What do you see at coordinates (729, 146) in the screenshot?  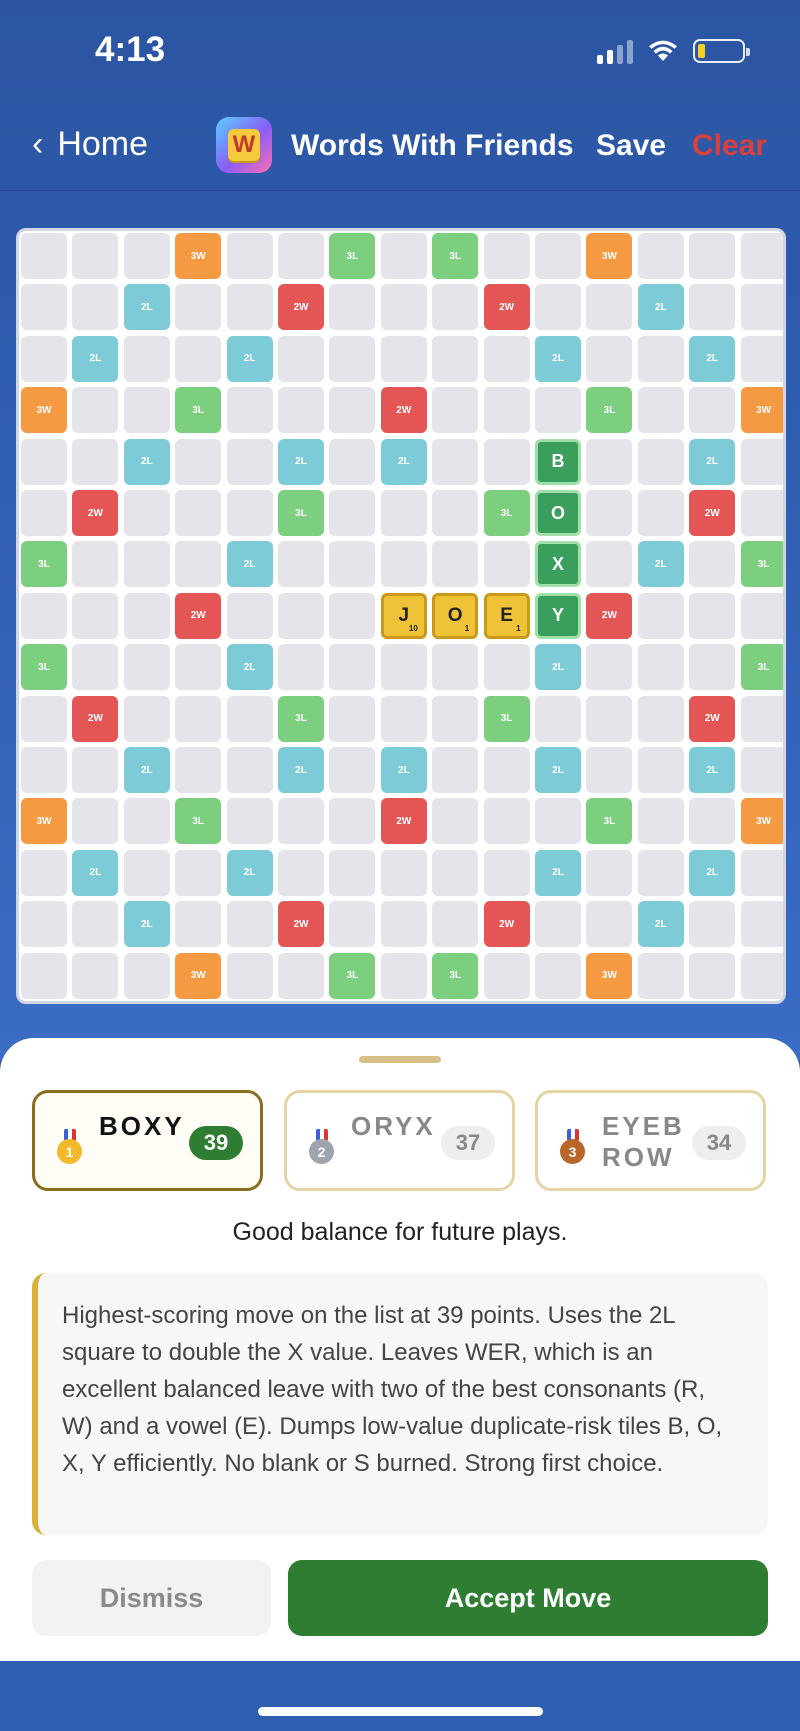 I see `clear-button: Clear` at bounding box center [729, 146].